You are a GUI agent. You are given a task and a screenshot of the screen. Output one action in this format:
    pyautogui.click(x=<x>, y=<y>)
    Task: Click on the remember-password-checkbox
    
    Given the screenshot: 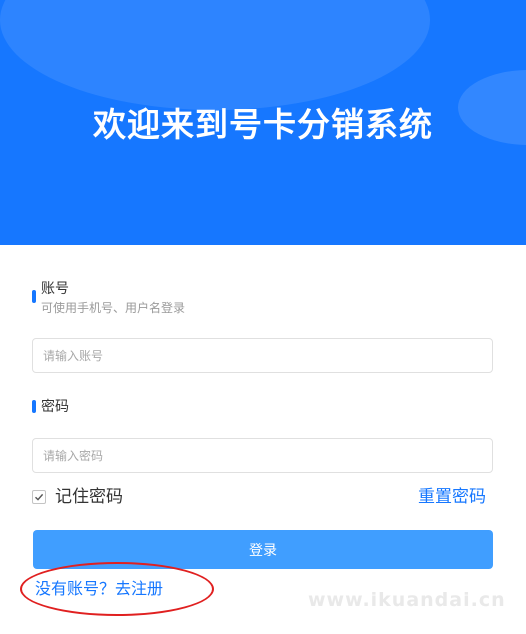 What is the action you would take?
    pyautogui.click(x=39, y=497)
    